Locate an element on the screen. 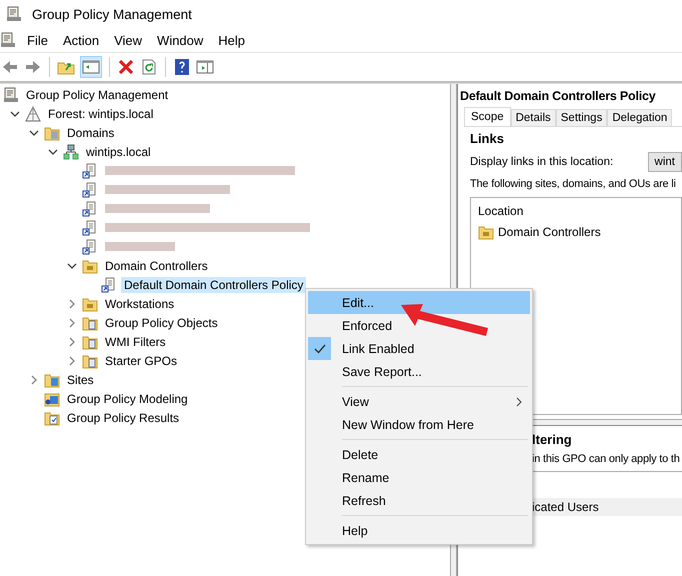 This screenshot has height=576, width=682. tree-item: Forest: wintips.local is located at coordinates (100, 114).